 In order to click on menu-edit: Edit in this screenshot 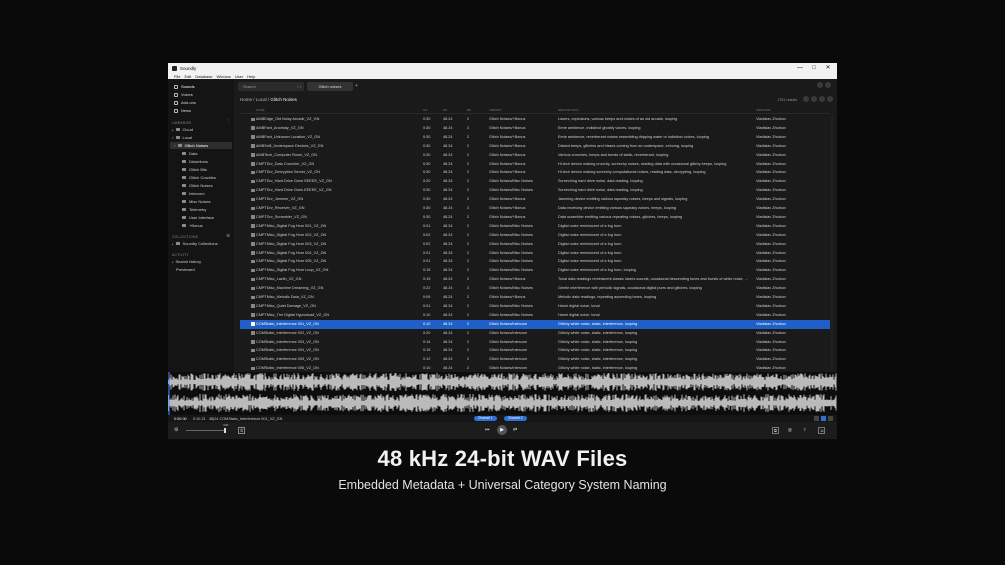, I will do `click(187, 76)`.